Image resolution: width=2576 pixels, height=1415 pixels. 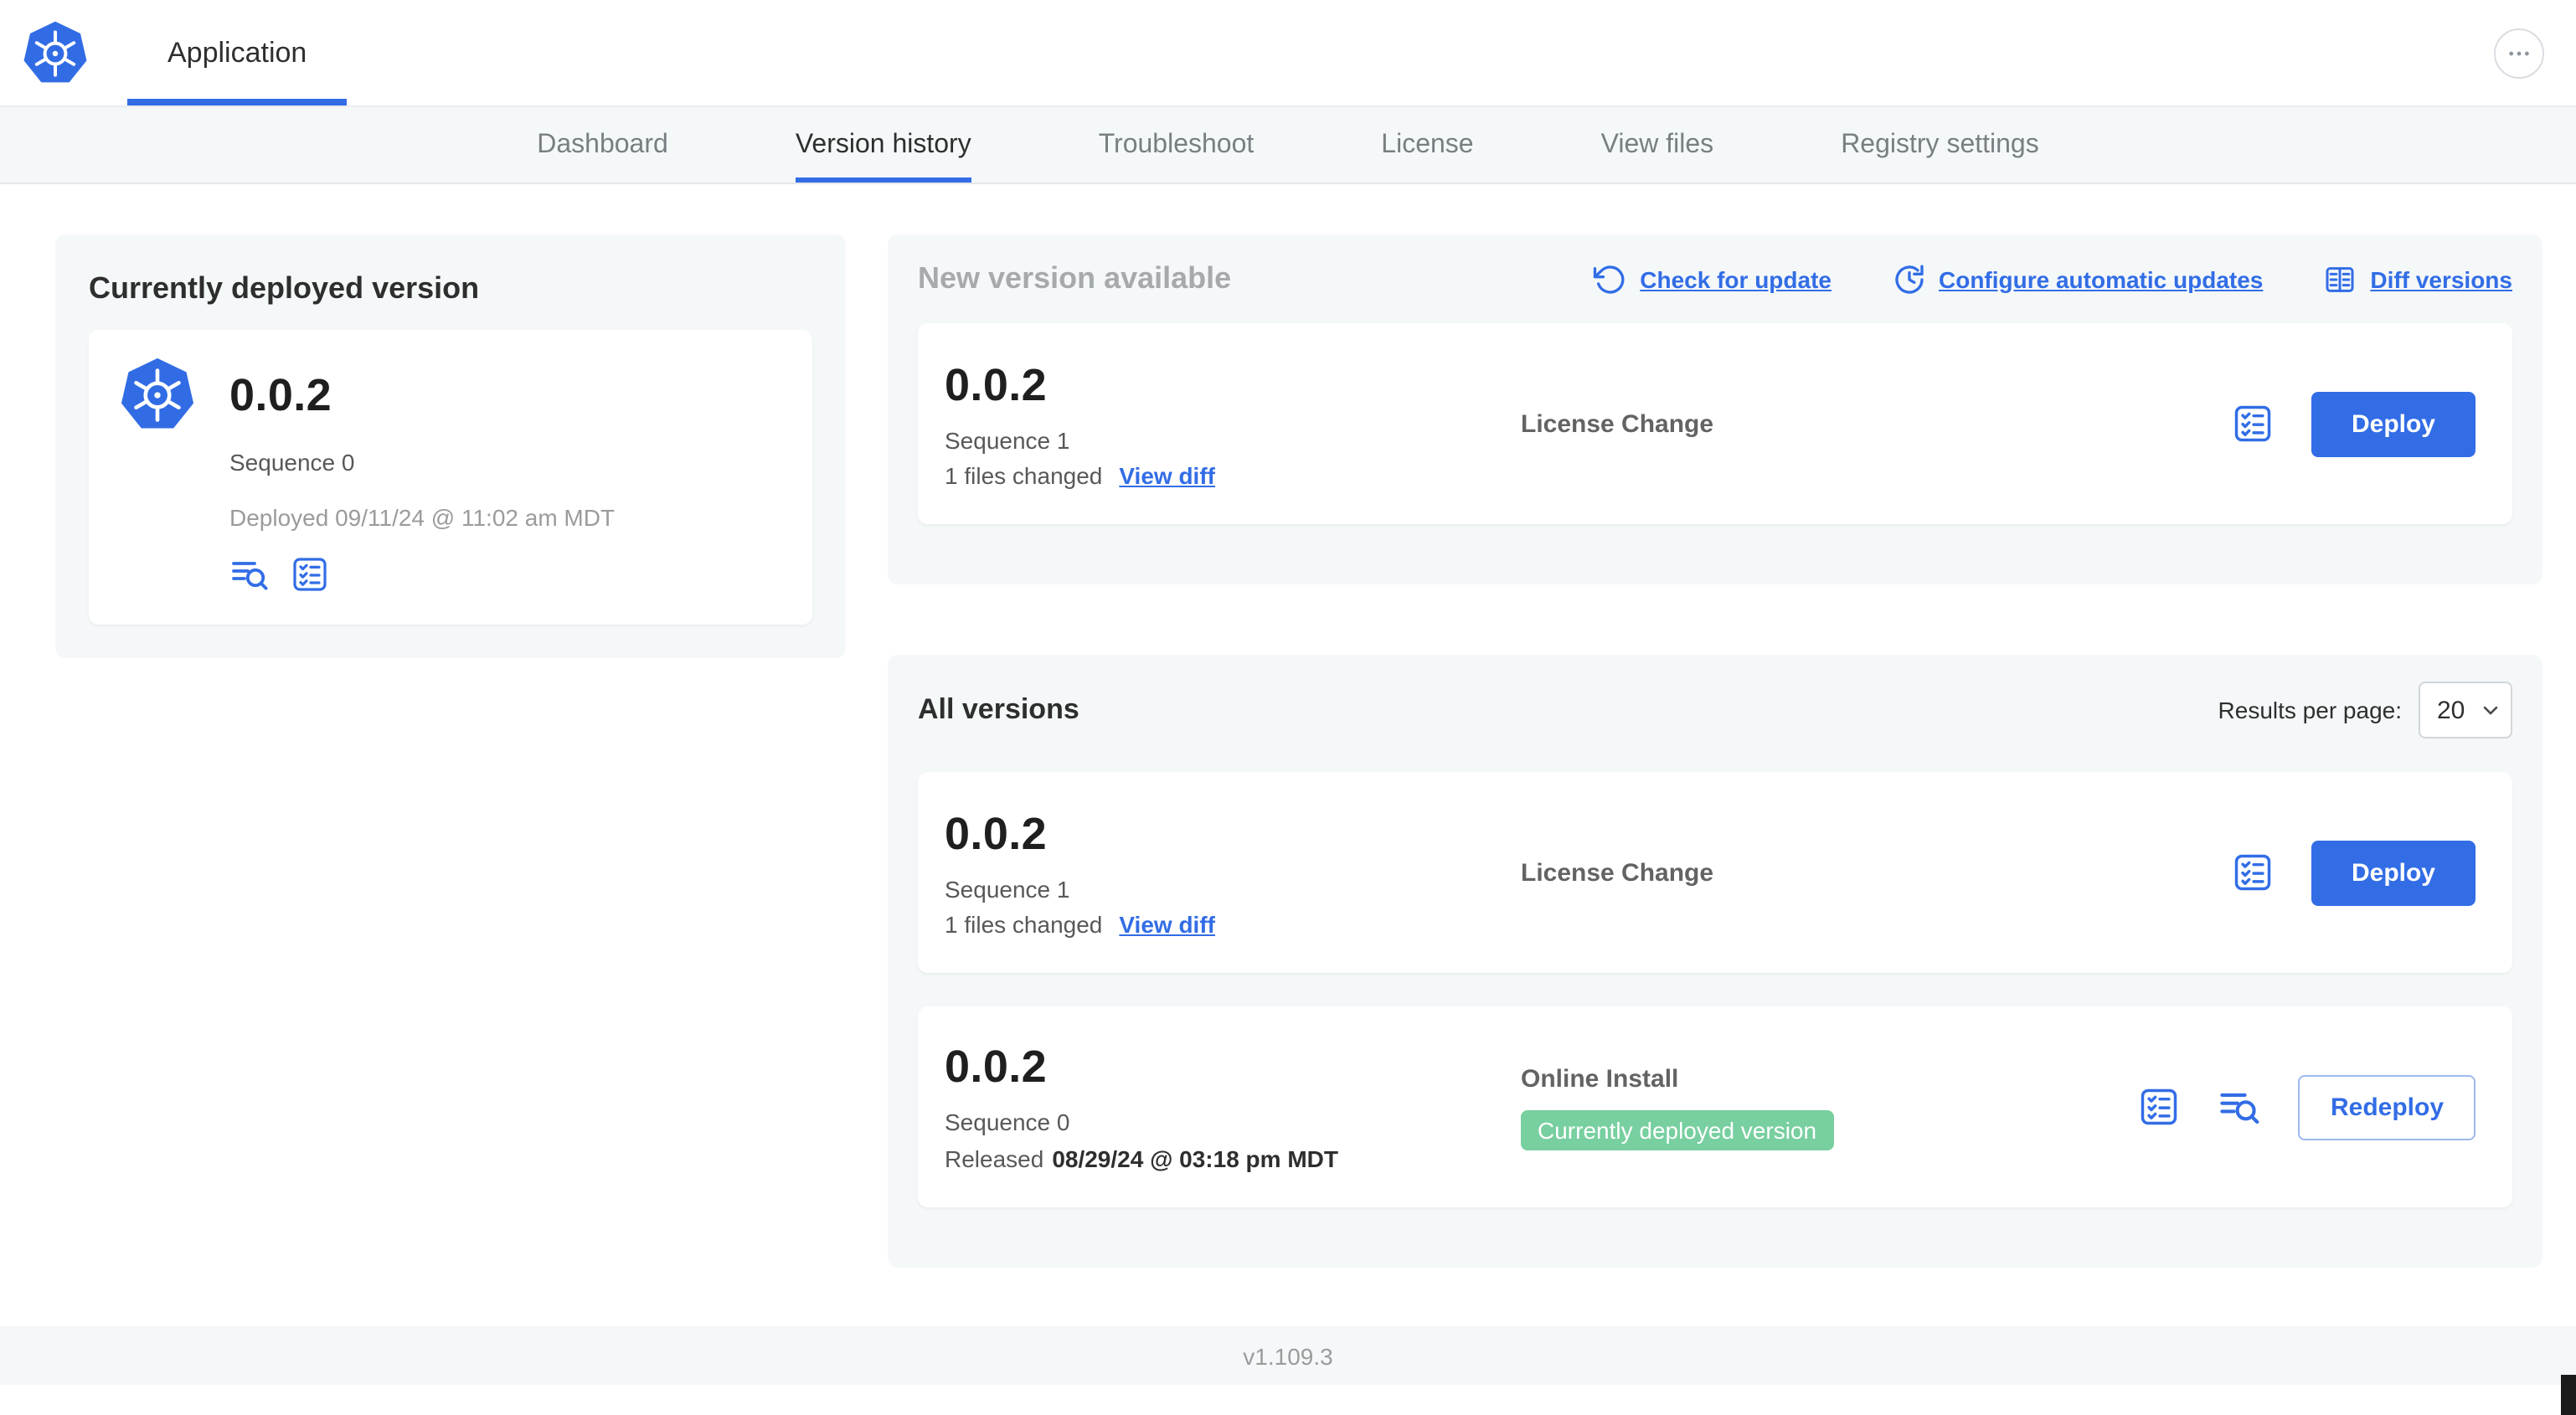 I want to click on configure-automatic-updates-link: Configure automatic updates, so click(x=2077, y=279).